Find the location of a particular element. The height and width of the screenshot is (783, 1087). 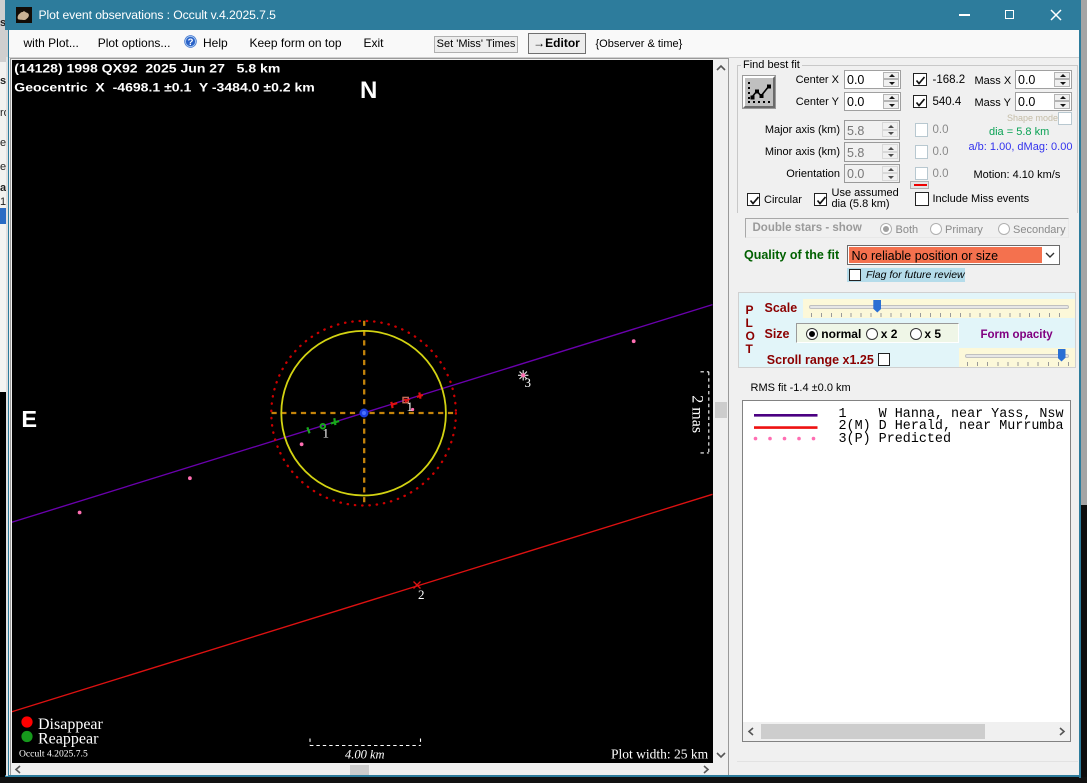

svg-text: 4.00 km is located at coordinates (365, 755).